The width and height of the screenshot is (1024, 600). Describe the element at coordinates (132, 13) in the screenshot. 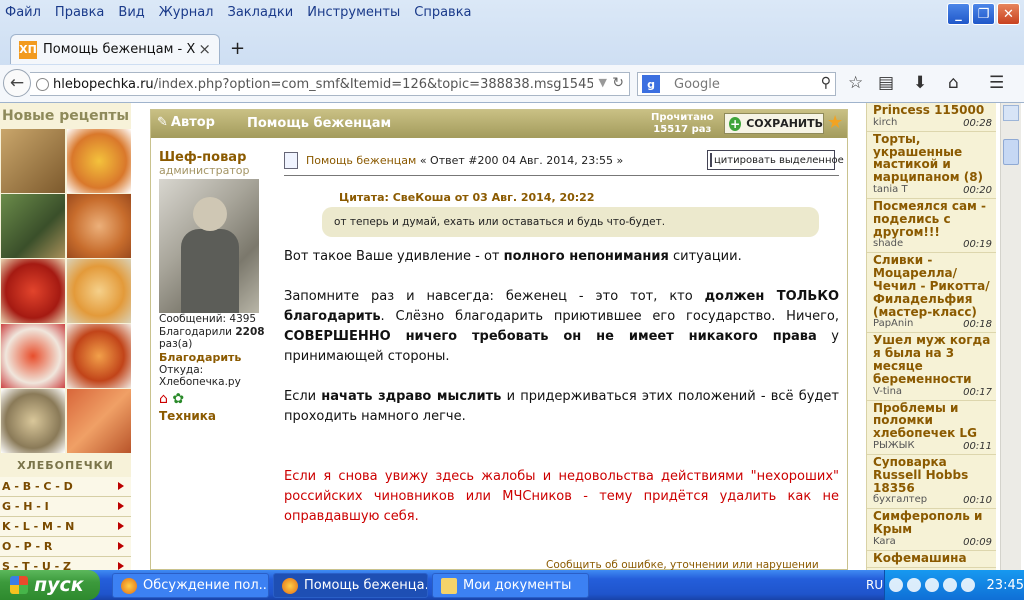

I see `menu-view: Вид` at that location.